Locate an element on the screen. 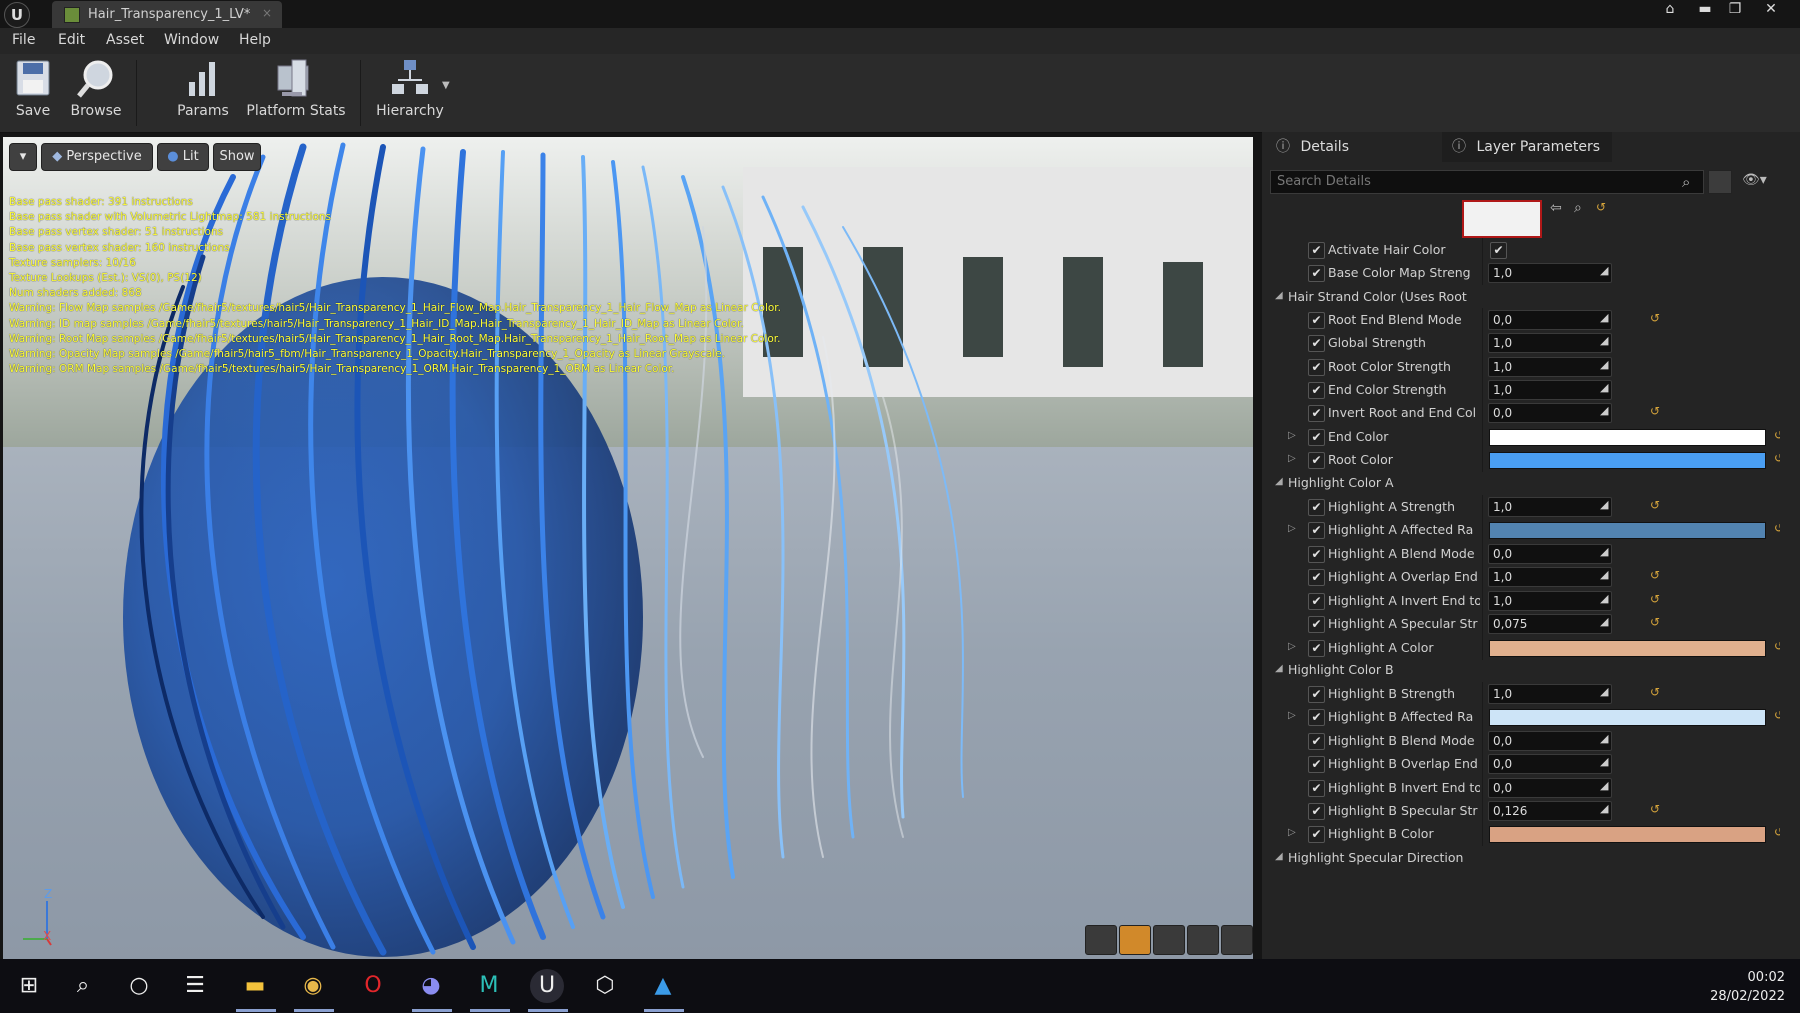  number-field: 0,126 is located at coordinates (1550, 811).